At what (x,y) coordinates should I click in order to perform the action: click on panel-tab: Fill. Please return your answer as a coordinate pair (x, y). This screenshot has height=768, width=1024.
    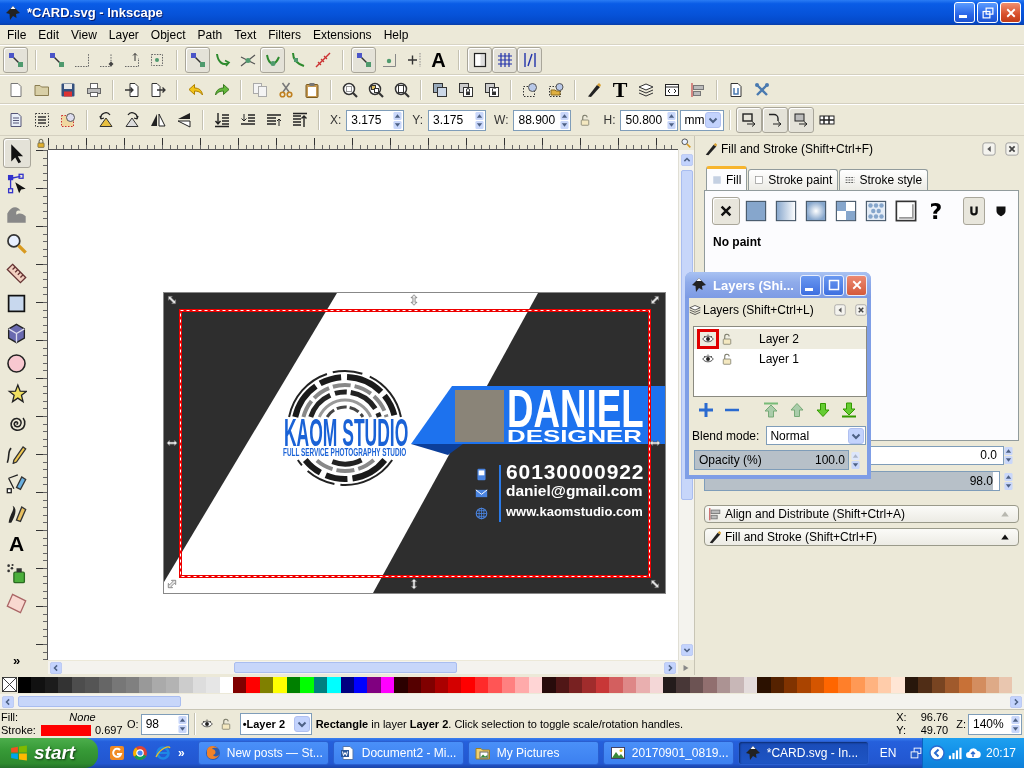
    Looking at the image, I should click on (727, 178).